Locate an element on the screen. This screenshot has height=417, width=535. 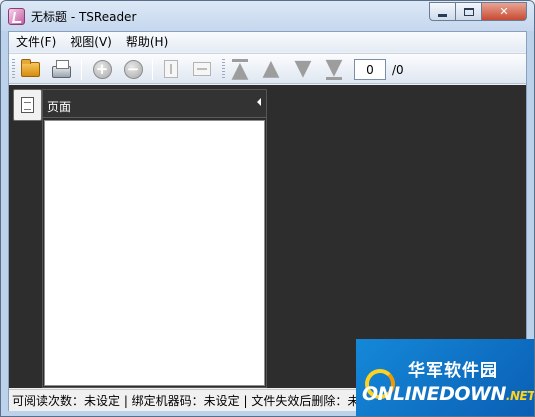
window-title: 无标题 - TSReader is located at coordinates (84, 17).